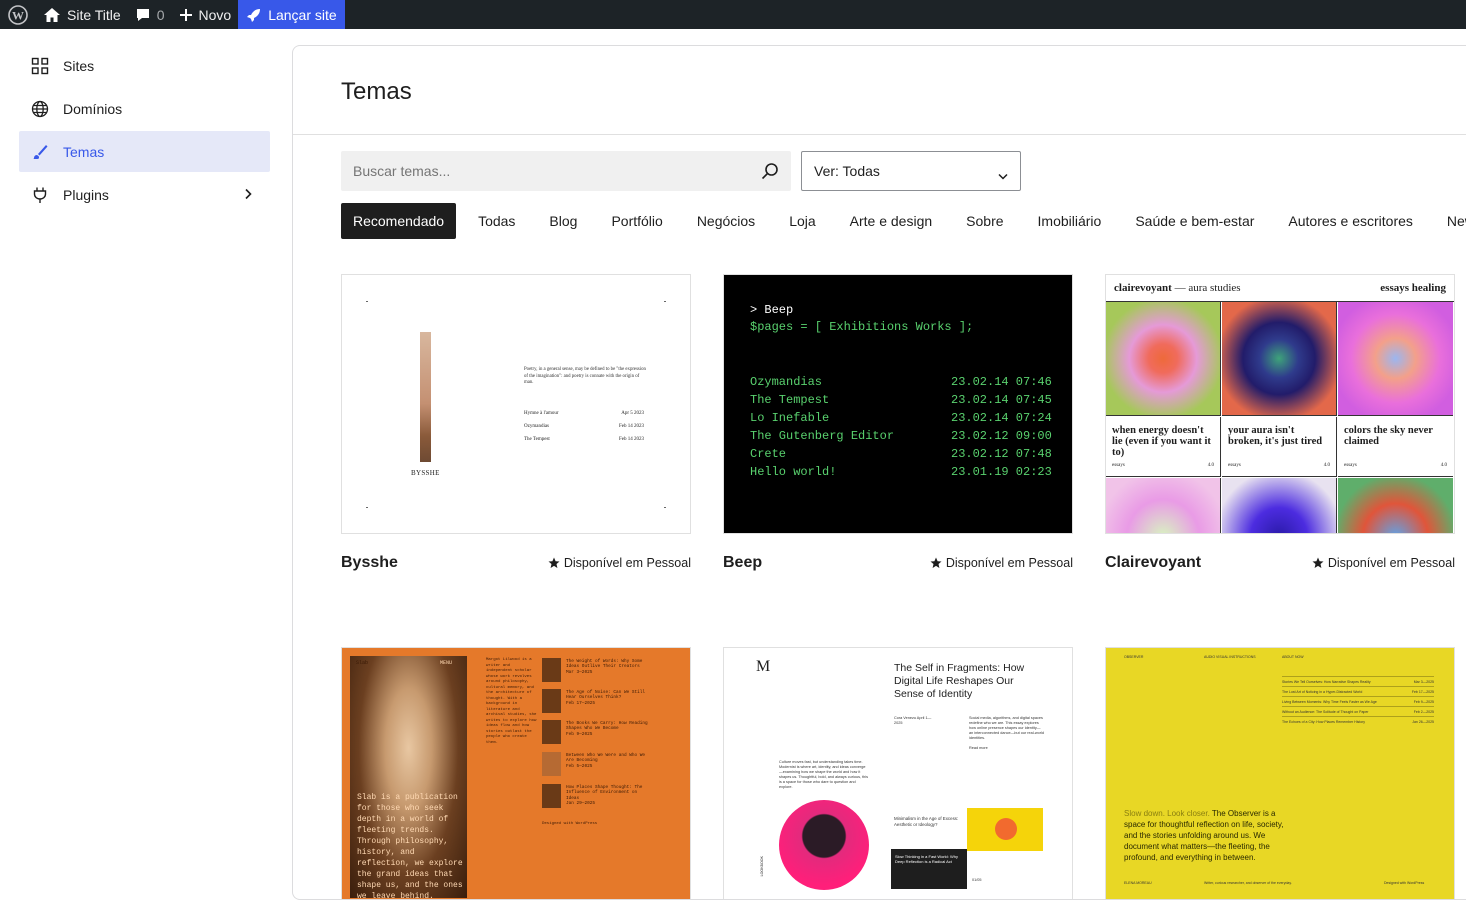  I want to click on preview-post-date: 23.02.12 09:00, so click(1001, 436).